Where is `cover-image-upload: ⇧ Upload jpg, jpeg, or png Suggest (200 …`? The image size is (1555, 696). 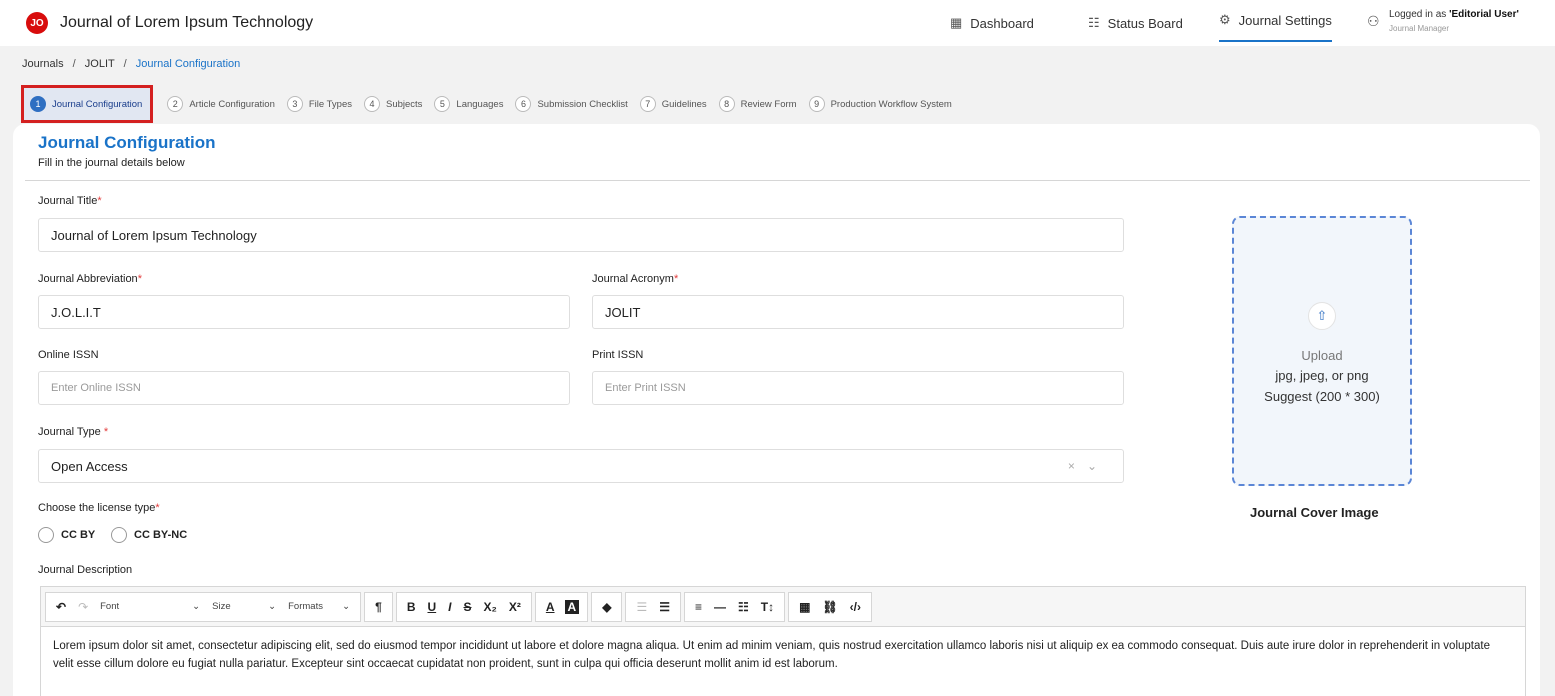
cover-image-upload: ⇧ Upload jpg, jpeg, or png Suggest (200 … is located at coordinates (1322, 351).